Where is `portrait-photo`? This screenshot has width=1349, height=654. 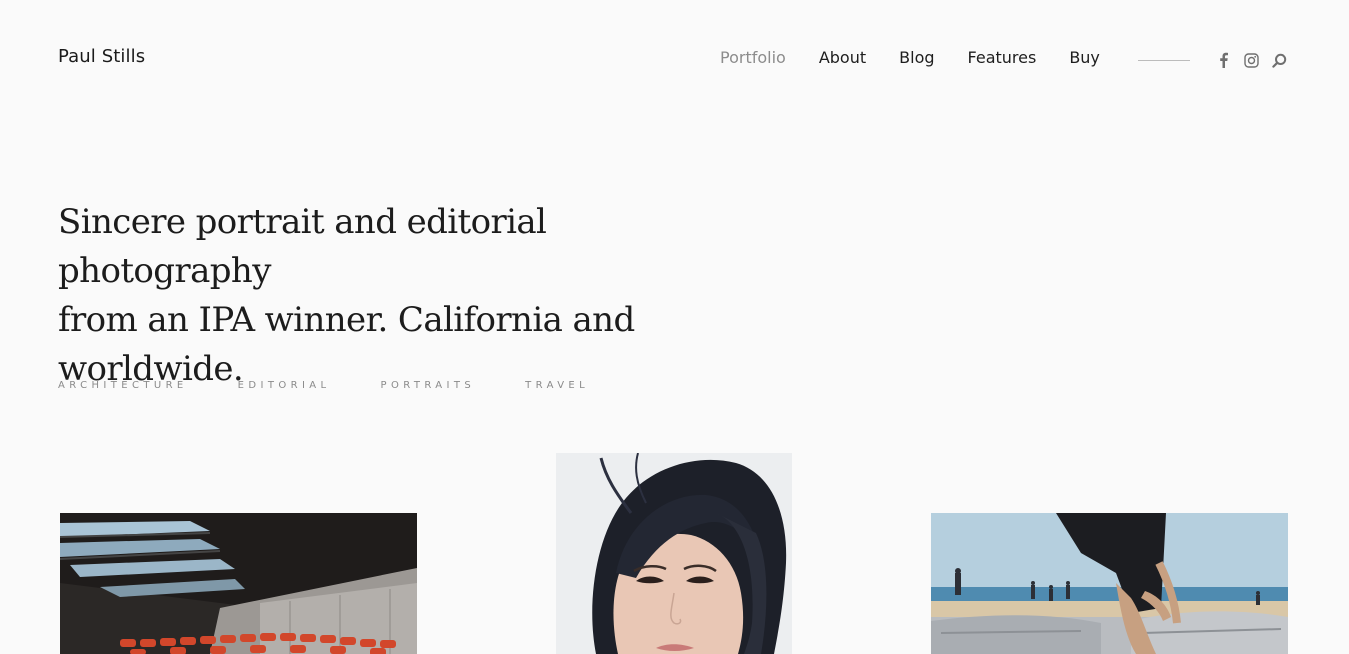
portrait-photo is located at coordinates (674, 553).